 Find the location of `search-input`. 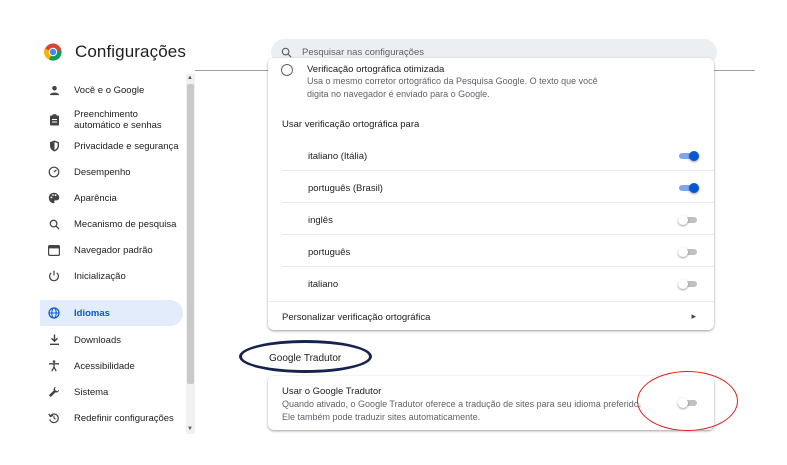

search-input is located at coordinates (492, 52).